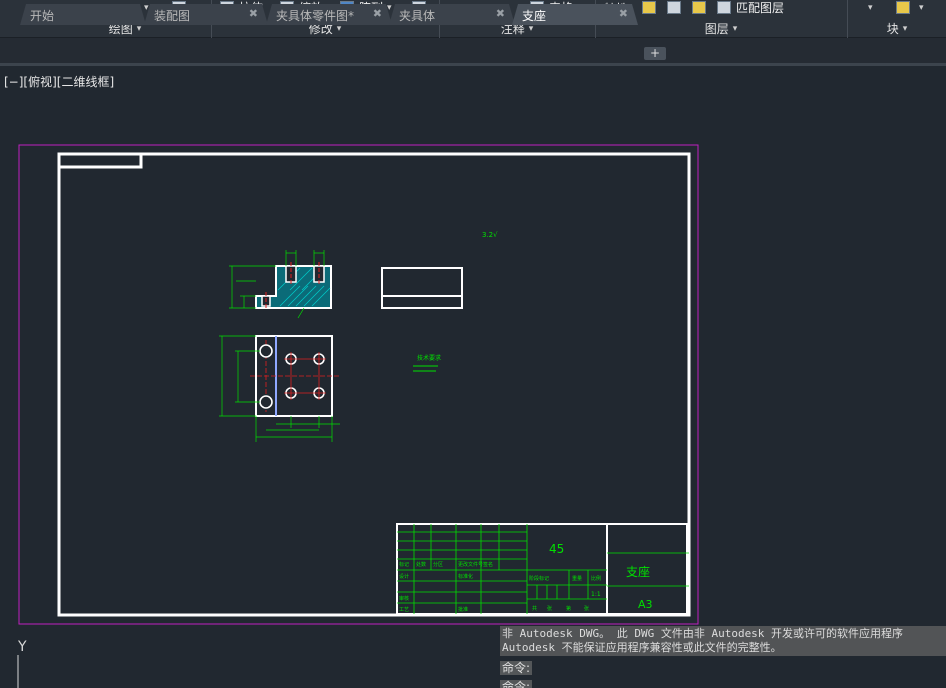 This screenshot has width=946, height=688. I want to click on tb-stage-label: 比例, so click(596, 578).